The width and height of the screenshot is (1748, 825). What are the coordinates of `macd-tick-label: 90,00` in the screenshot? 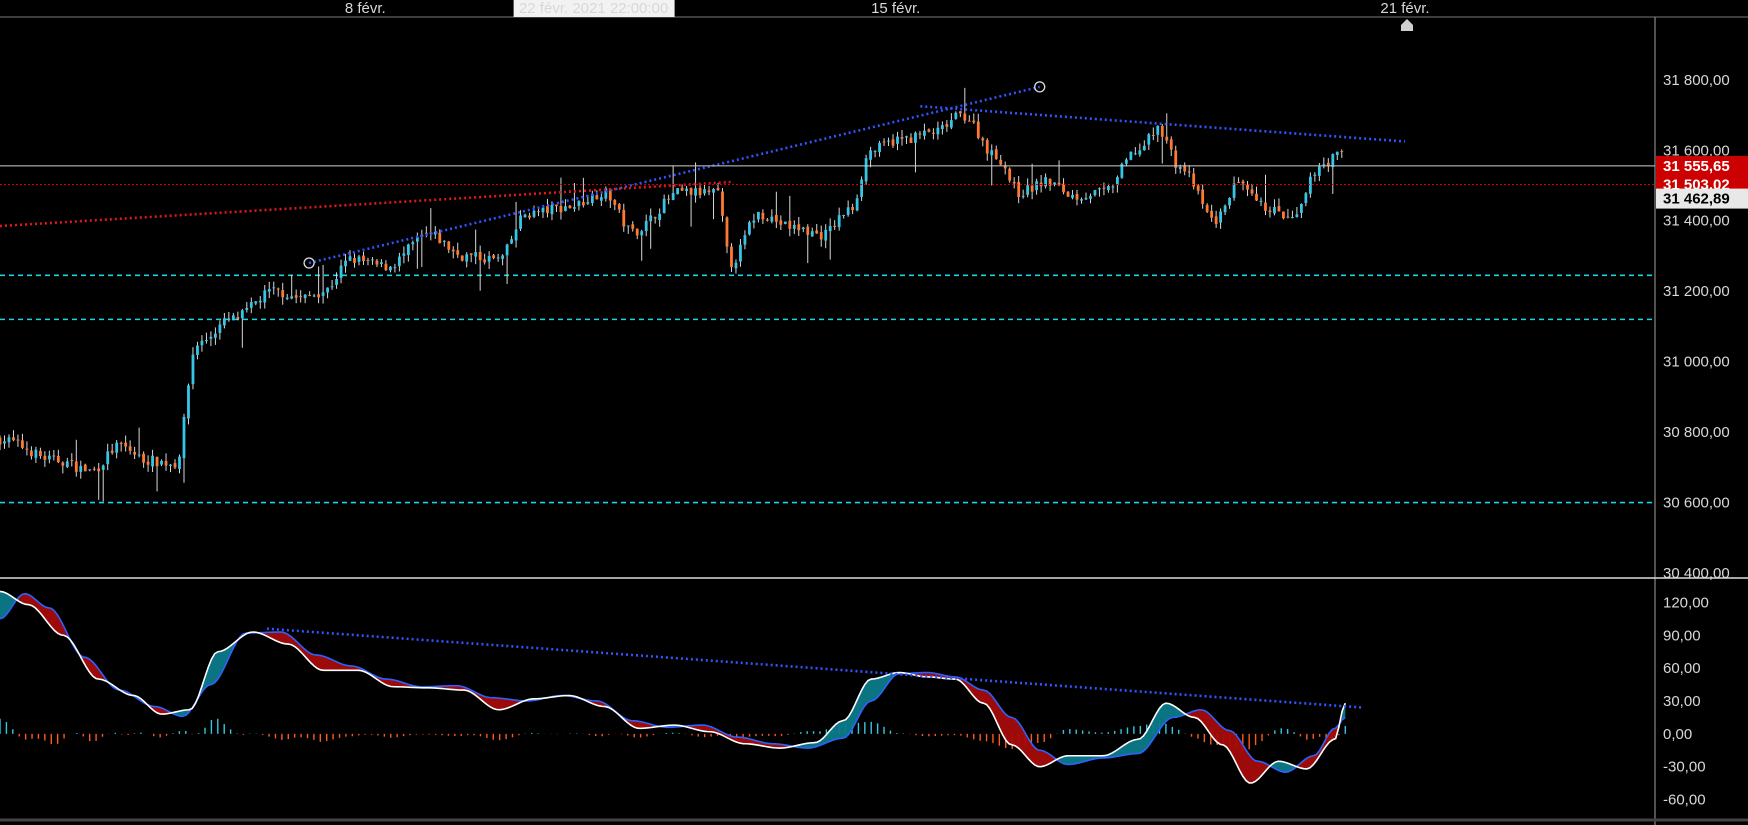 It's located at (1682, 635).